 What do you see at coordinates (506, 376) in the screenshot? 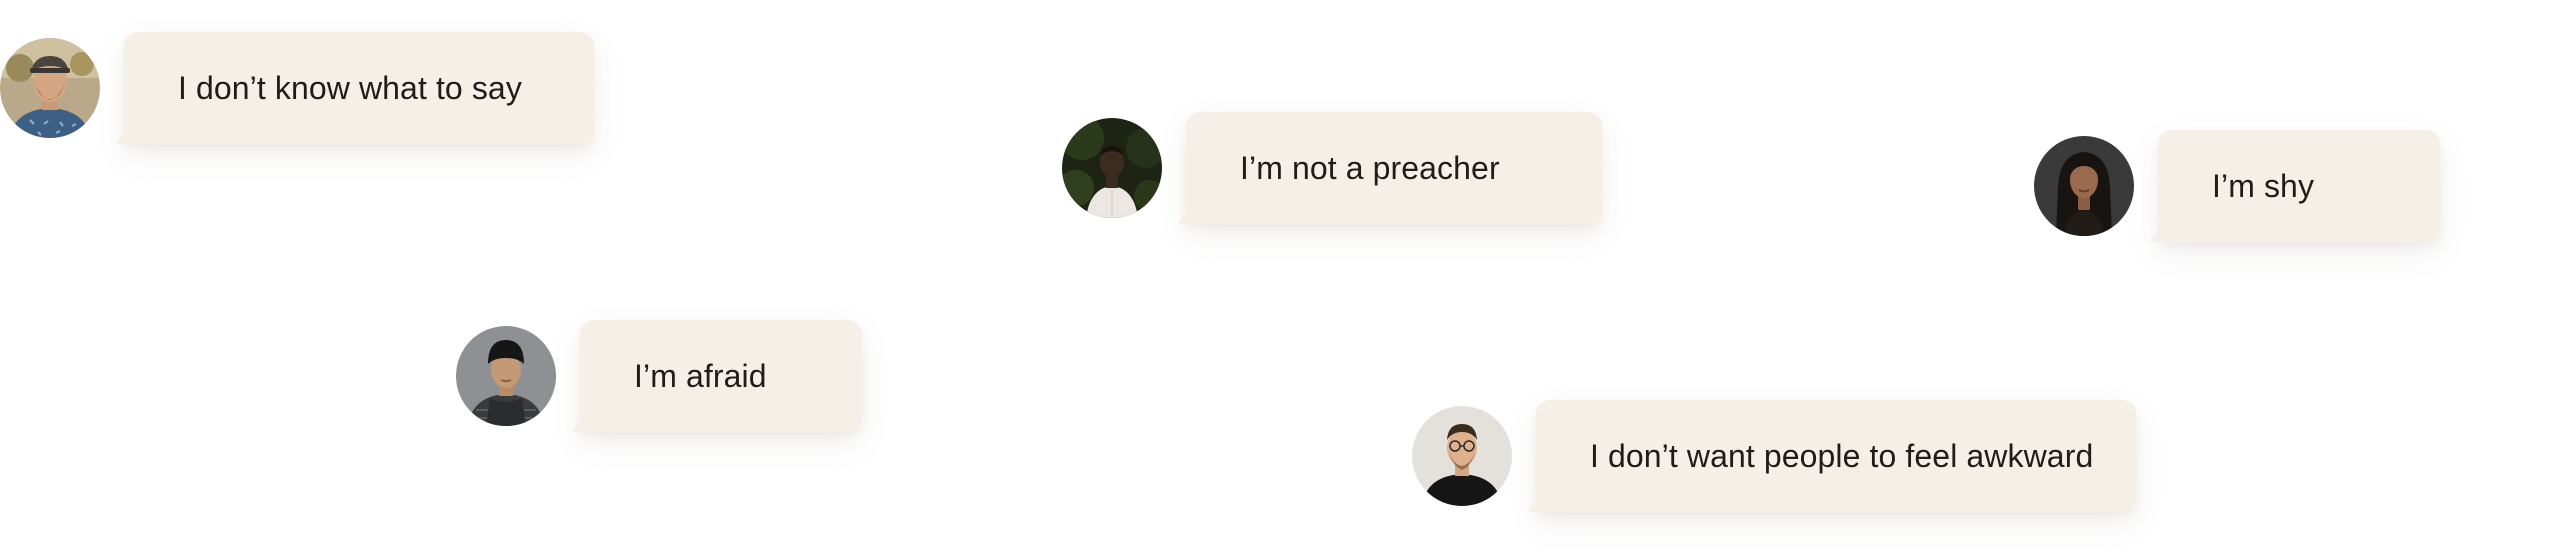
I see `man-with-beanie-avatar` at bounding box center [506, 376].